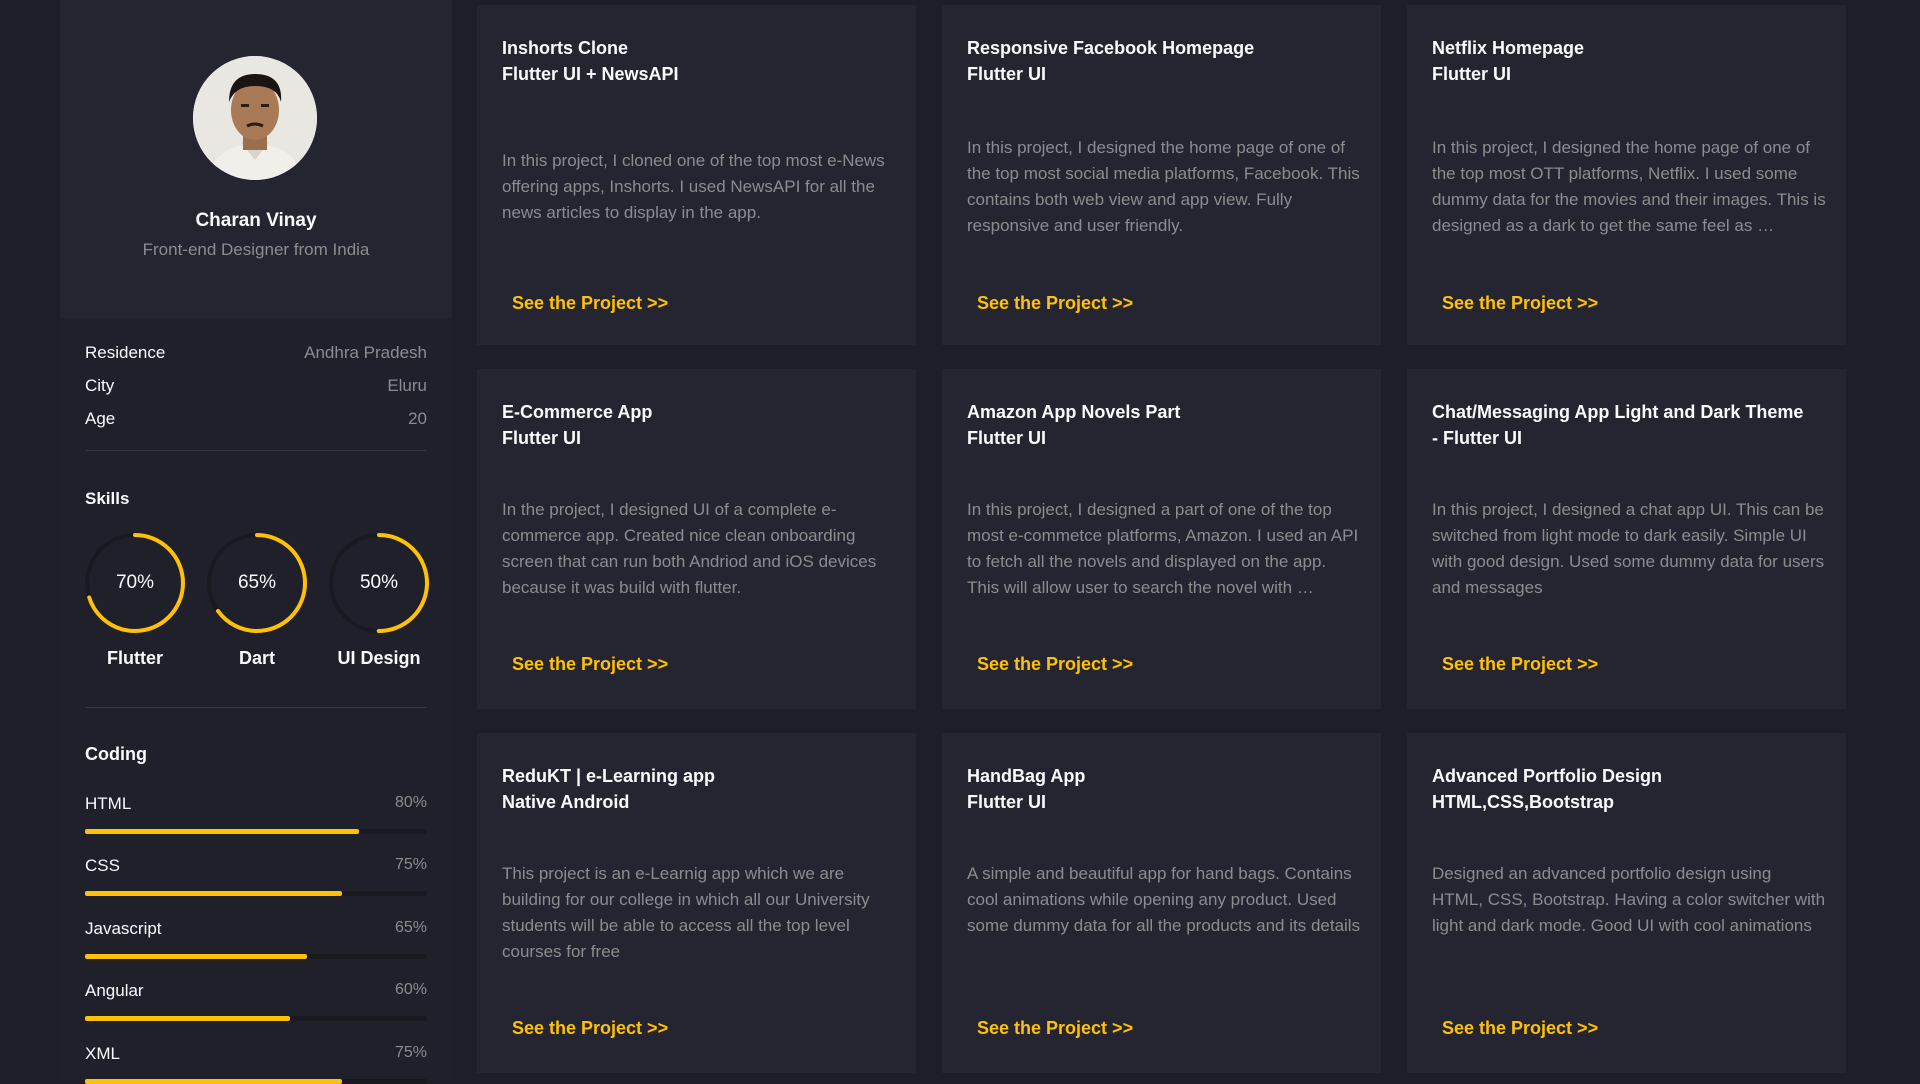  What do you see at coordinates (1547, 776) in the screenshot?
I see `project-title-line: Advanced Portfolio Design` at bounding box center [1547, 776].